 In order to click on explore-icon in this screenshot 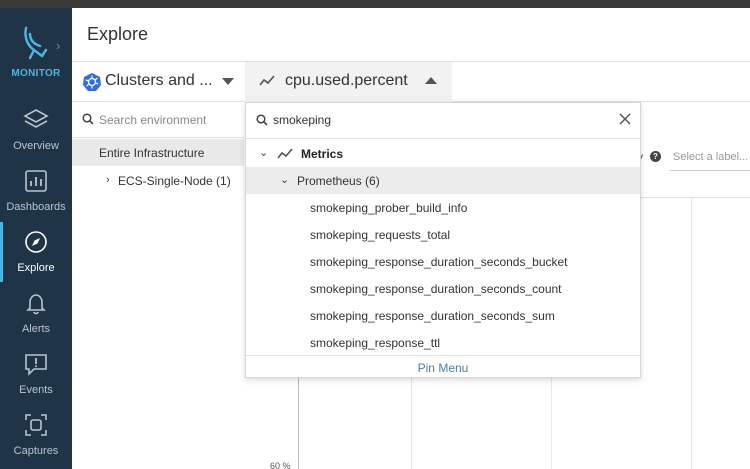, I will do `click(36, 242)`.